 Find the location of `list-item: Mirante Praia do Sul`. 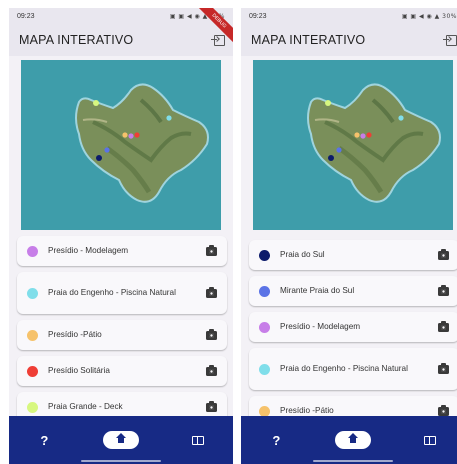

list-item: Mirante Praia do Sul is located at coordinates (353, 291).